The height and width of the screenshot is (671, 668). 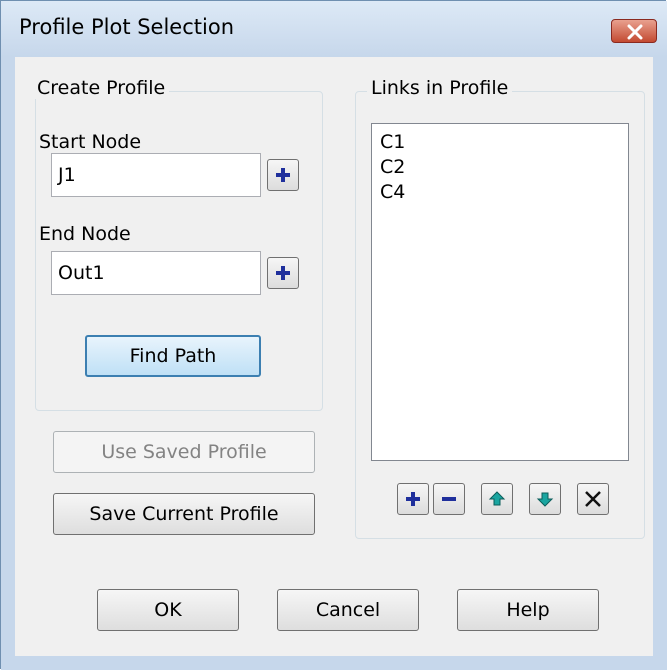 I want to click on arrow-up-icon, so click(x=497, y=498).